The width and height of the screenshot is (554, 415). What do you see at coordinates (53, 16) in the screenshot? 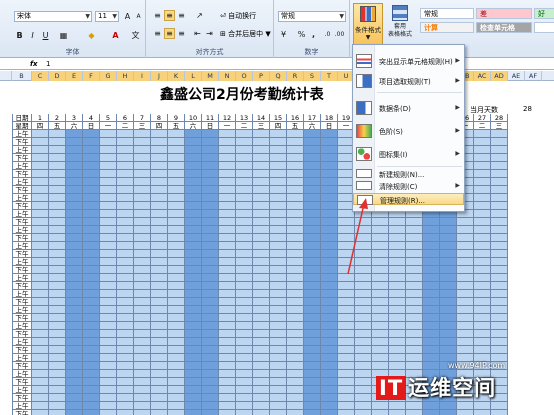
I see `font-name-combo: 宋体 ▼` at bounding box center [53, 16].